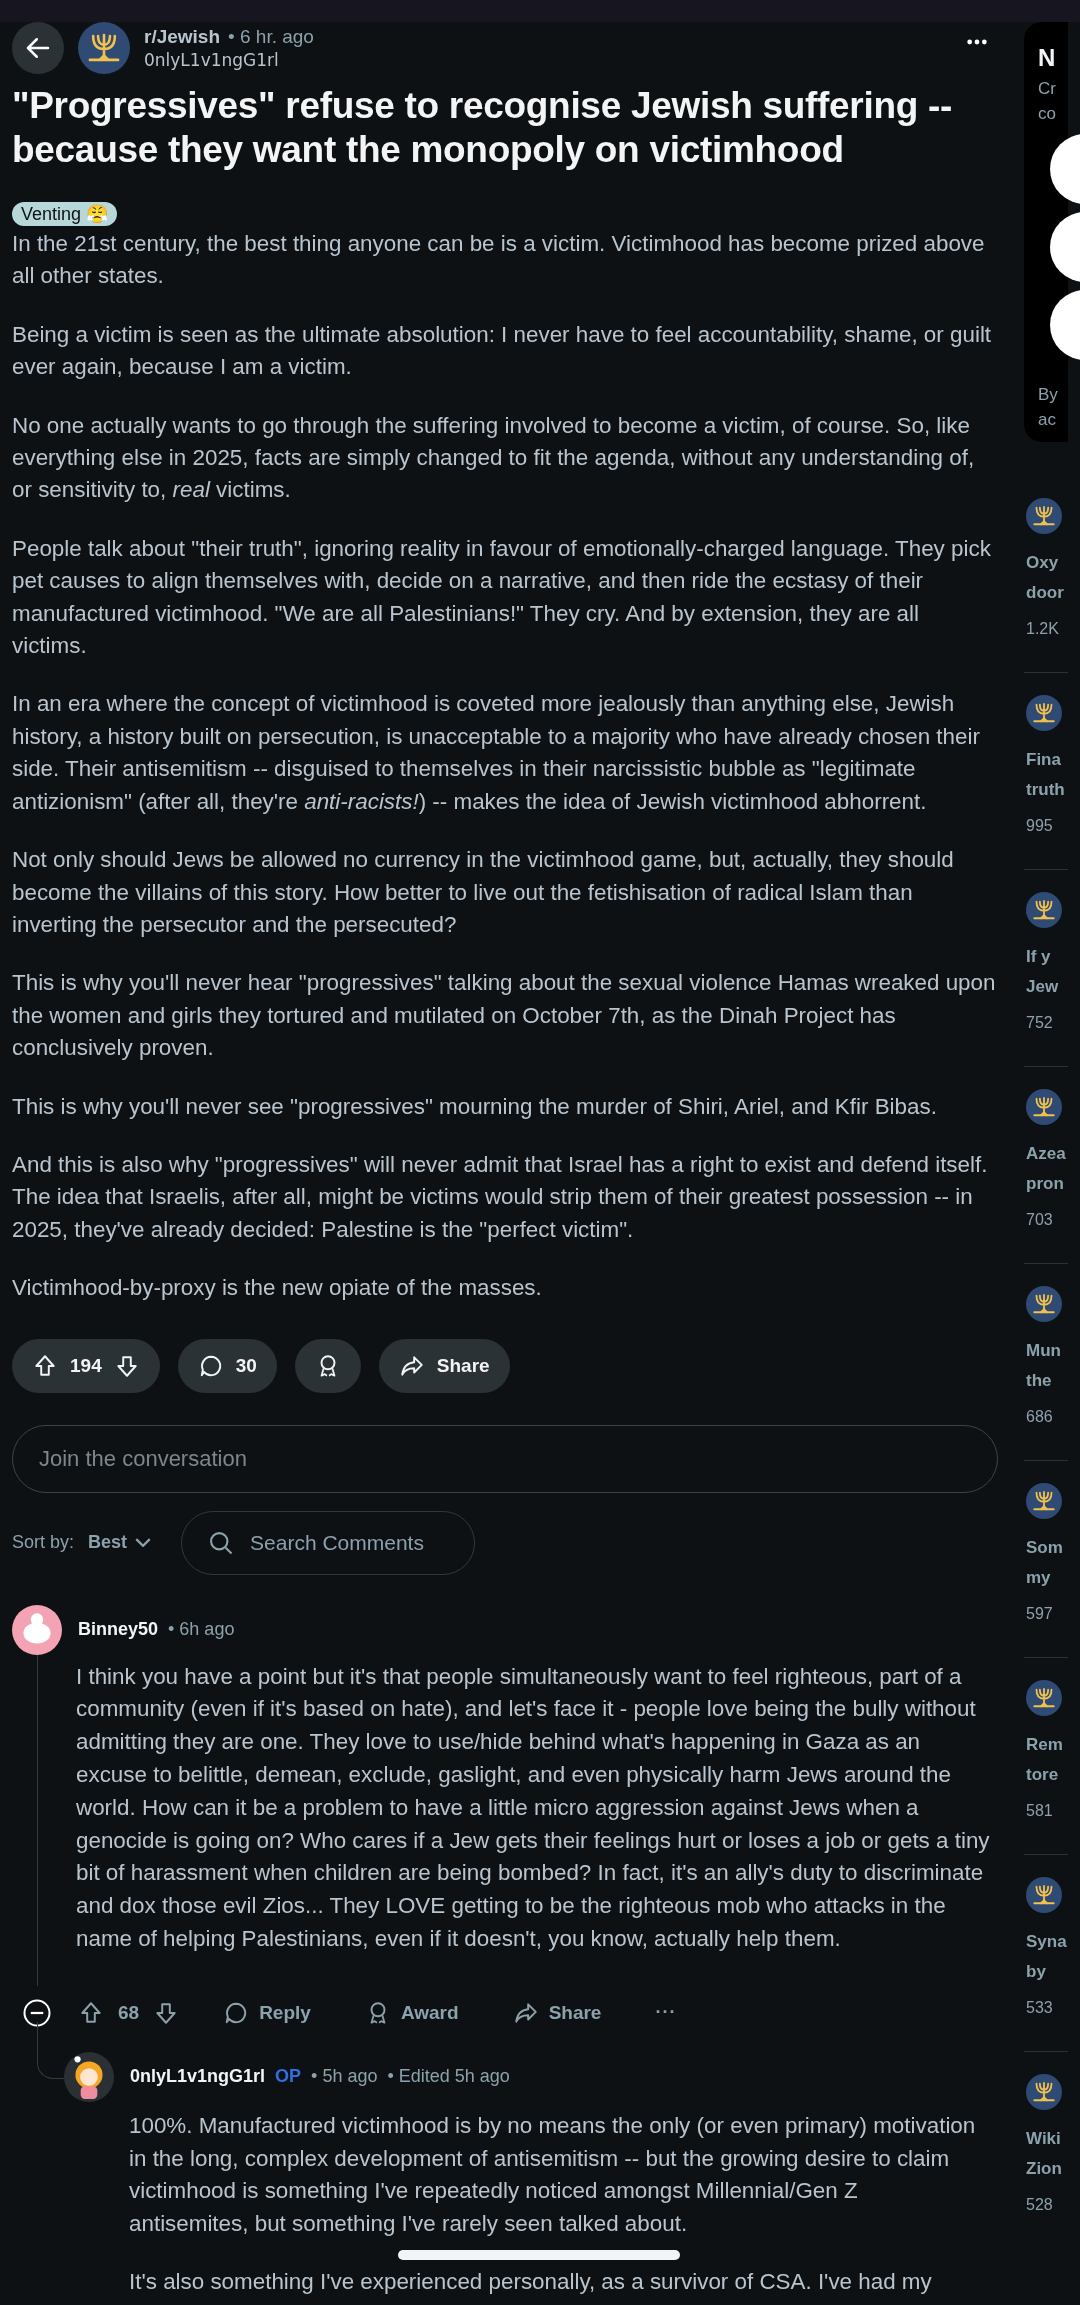 This screenshot has width=1080, height=2305. I want to click on related-post-stats: 533, so click(1039, 2008).